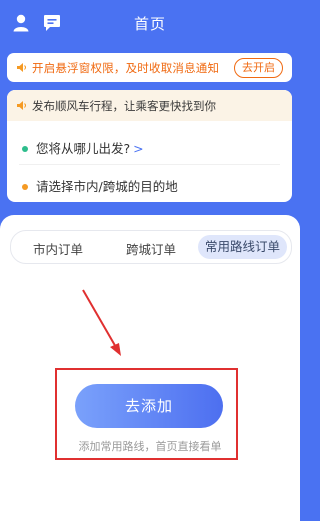 The height and width of the screenshot is (521, 320). Describe the element at coordinates (124, 106) in the screenshot. I see `trip-card-header-text: 发布顺风车行程，让乘客更快找到你` at that location.